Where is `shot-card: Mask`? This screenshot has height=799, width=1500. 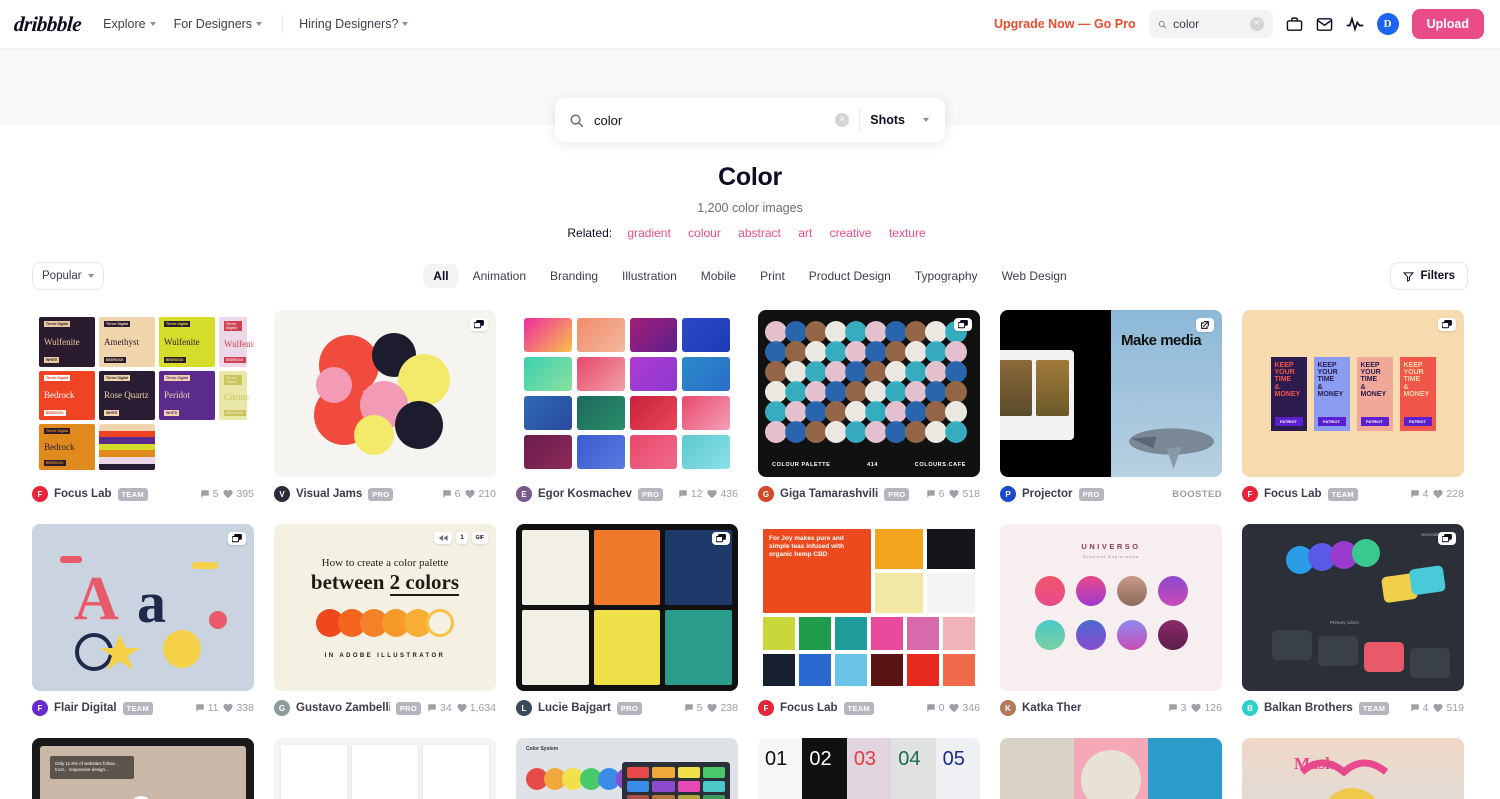 shot-card: Mask is located at coordinates (1353, 768).